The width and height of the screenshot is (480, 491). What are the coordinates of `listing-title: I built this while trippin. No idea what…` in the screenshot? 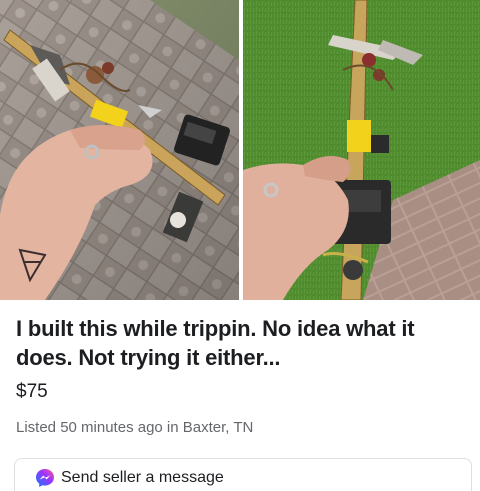 It's located at (215, 343).